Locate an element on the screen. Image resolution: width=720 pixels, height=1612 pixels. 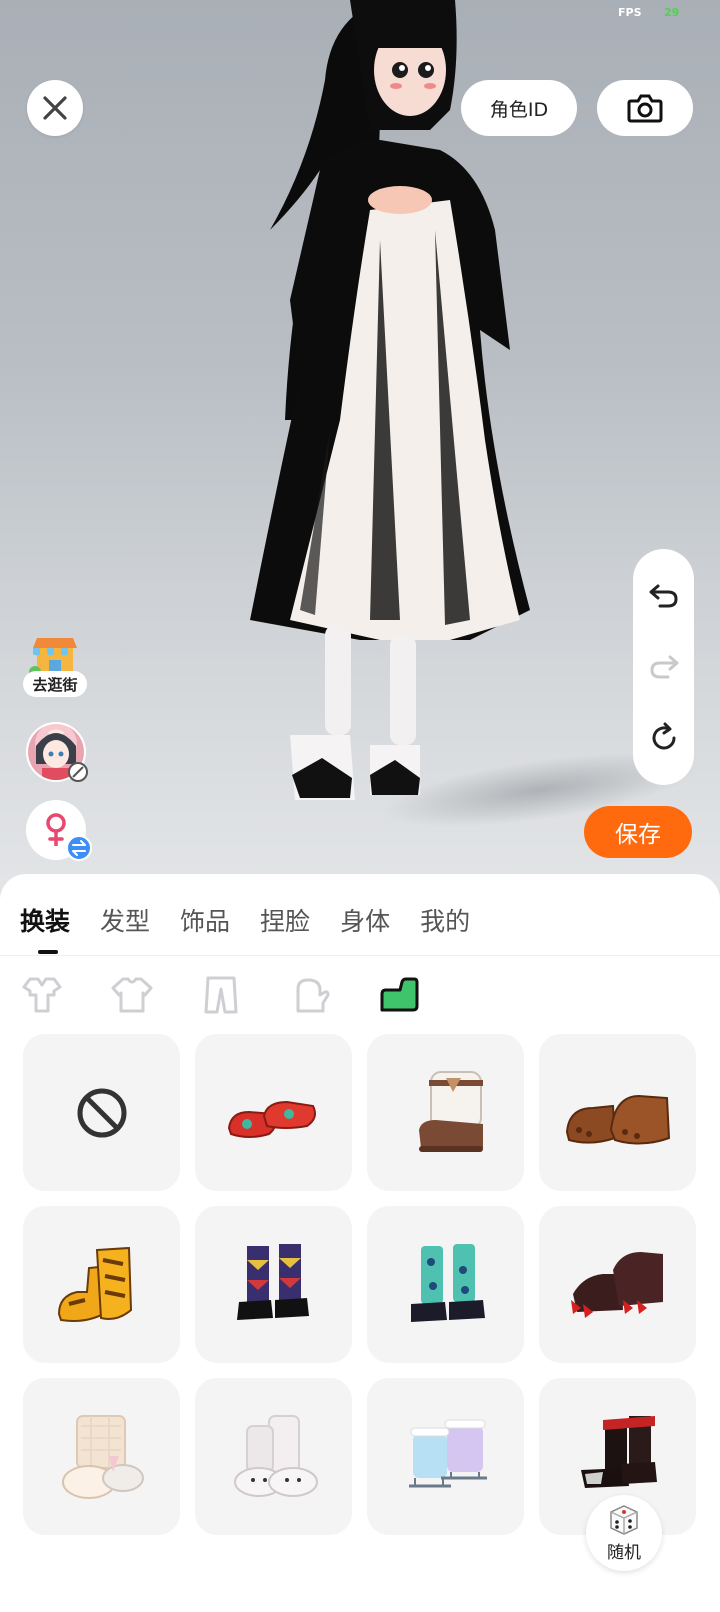
subtab-top is located at coordinates (132, 995).